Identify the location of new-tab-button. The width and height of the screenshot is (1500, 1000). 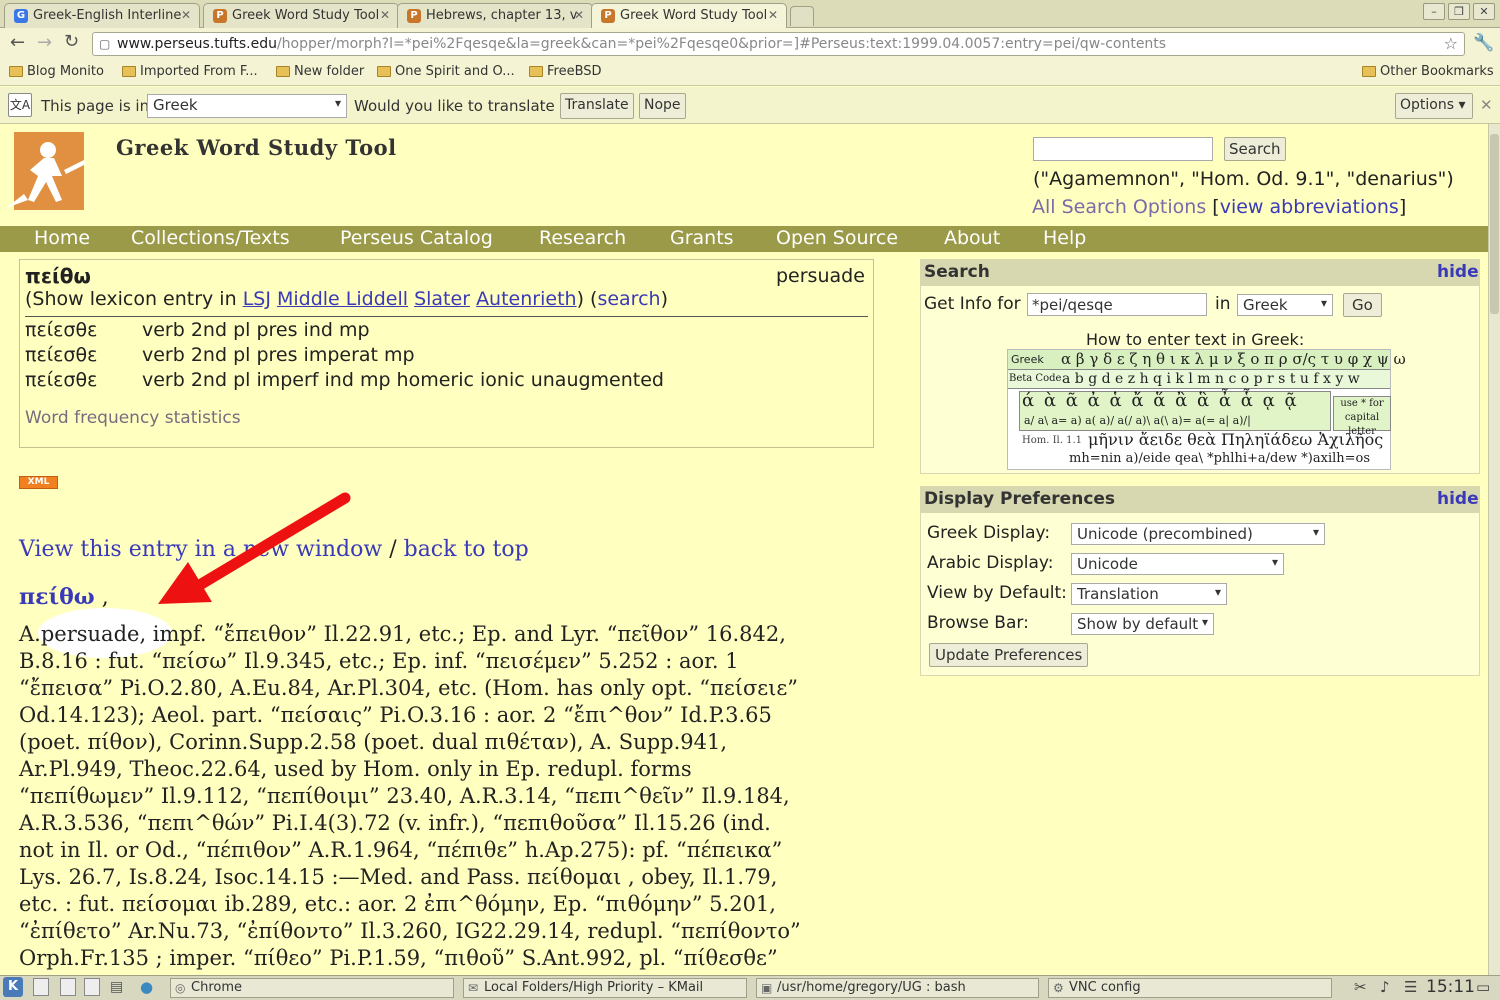
(802, 16).